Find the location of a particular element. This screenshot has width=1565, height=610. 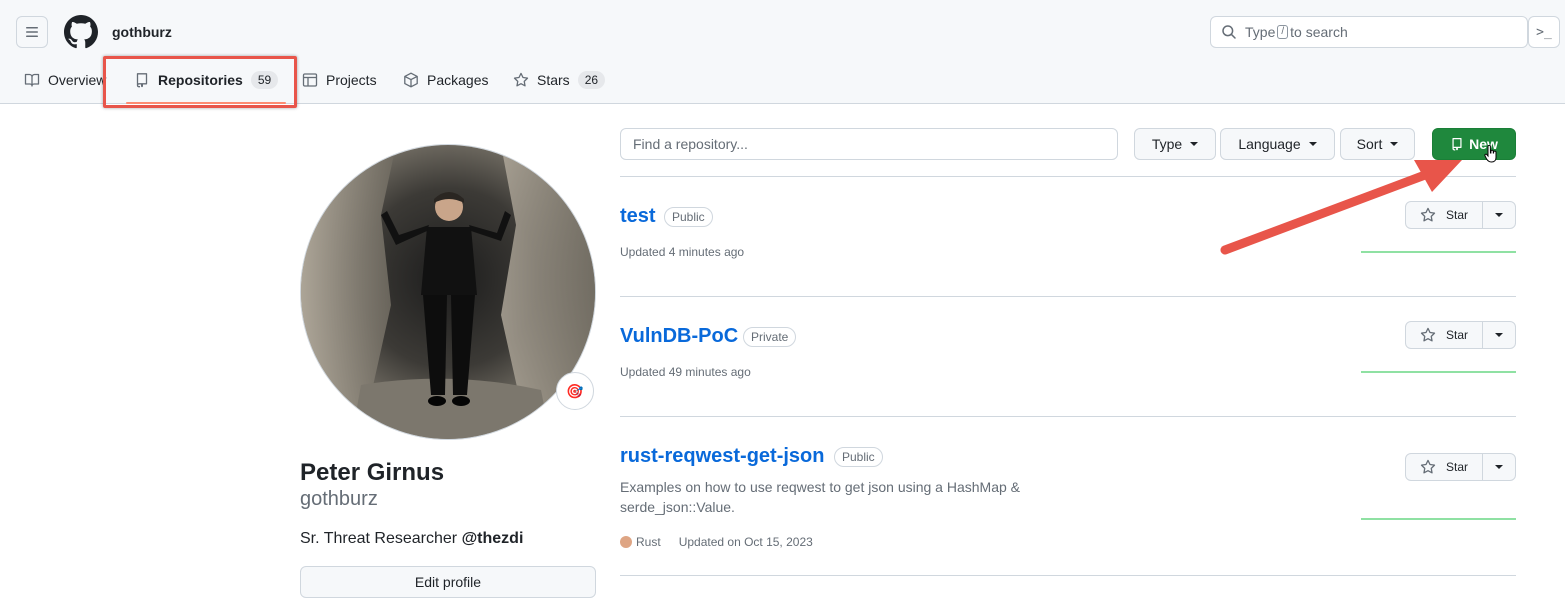

type-filter-button: Type is located at coordinates (1175, 144).